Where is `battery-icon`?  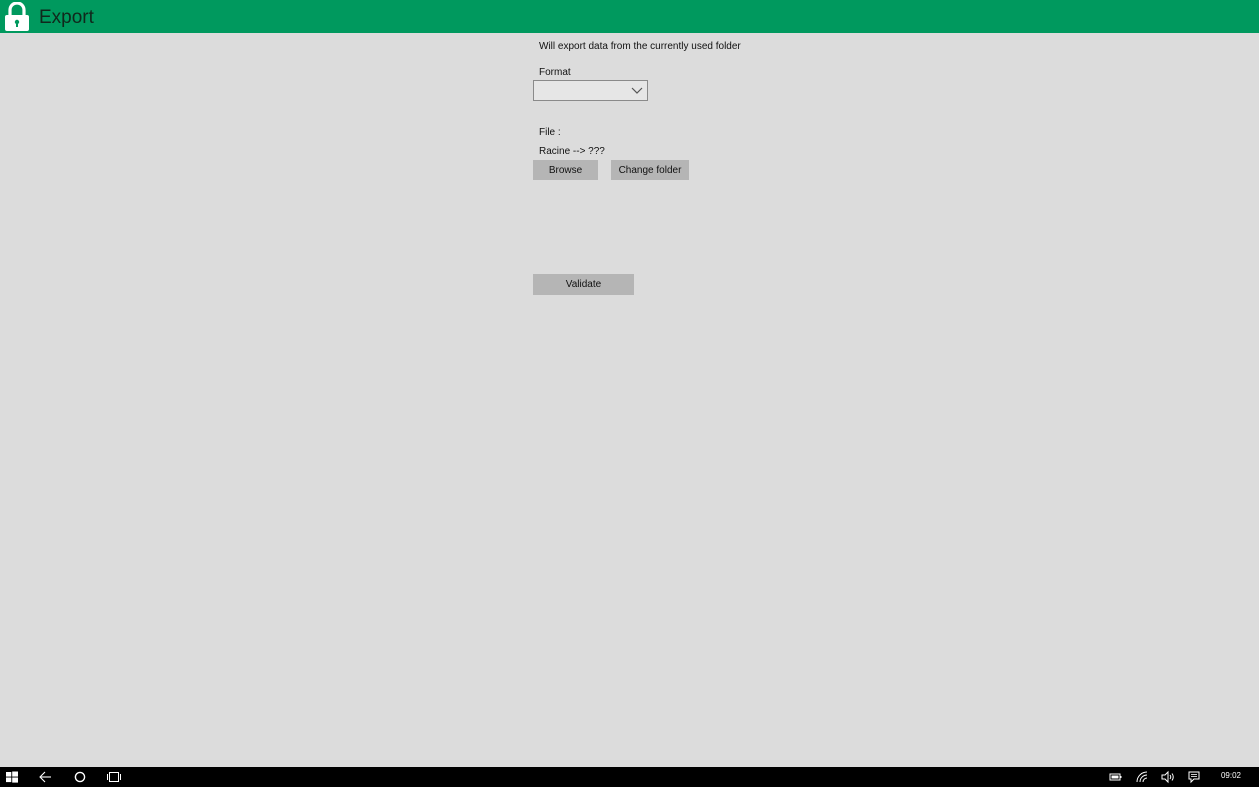 battery-icon is located at coordinates (1115, 777).